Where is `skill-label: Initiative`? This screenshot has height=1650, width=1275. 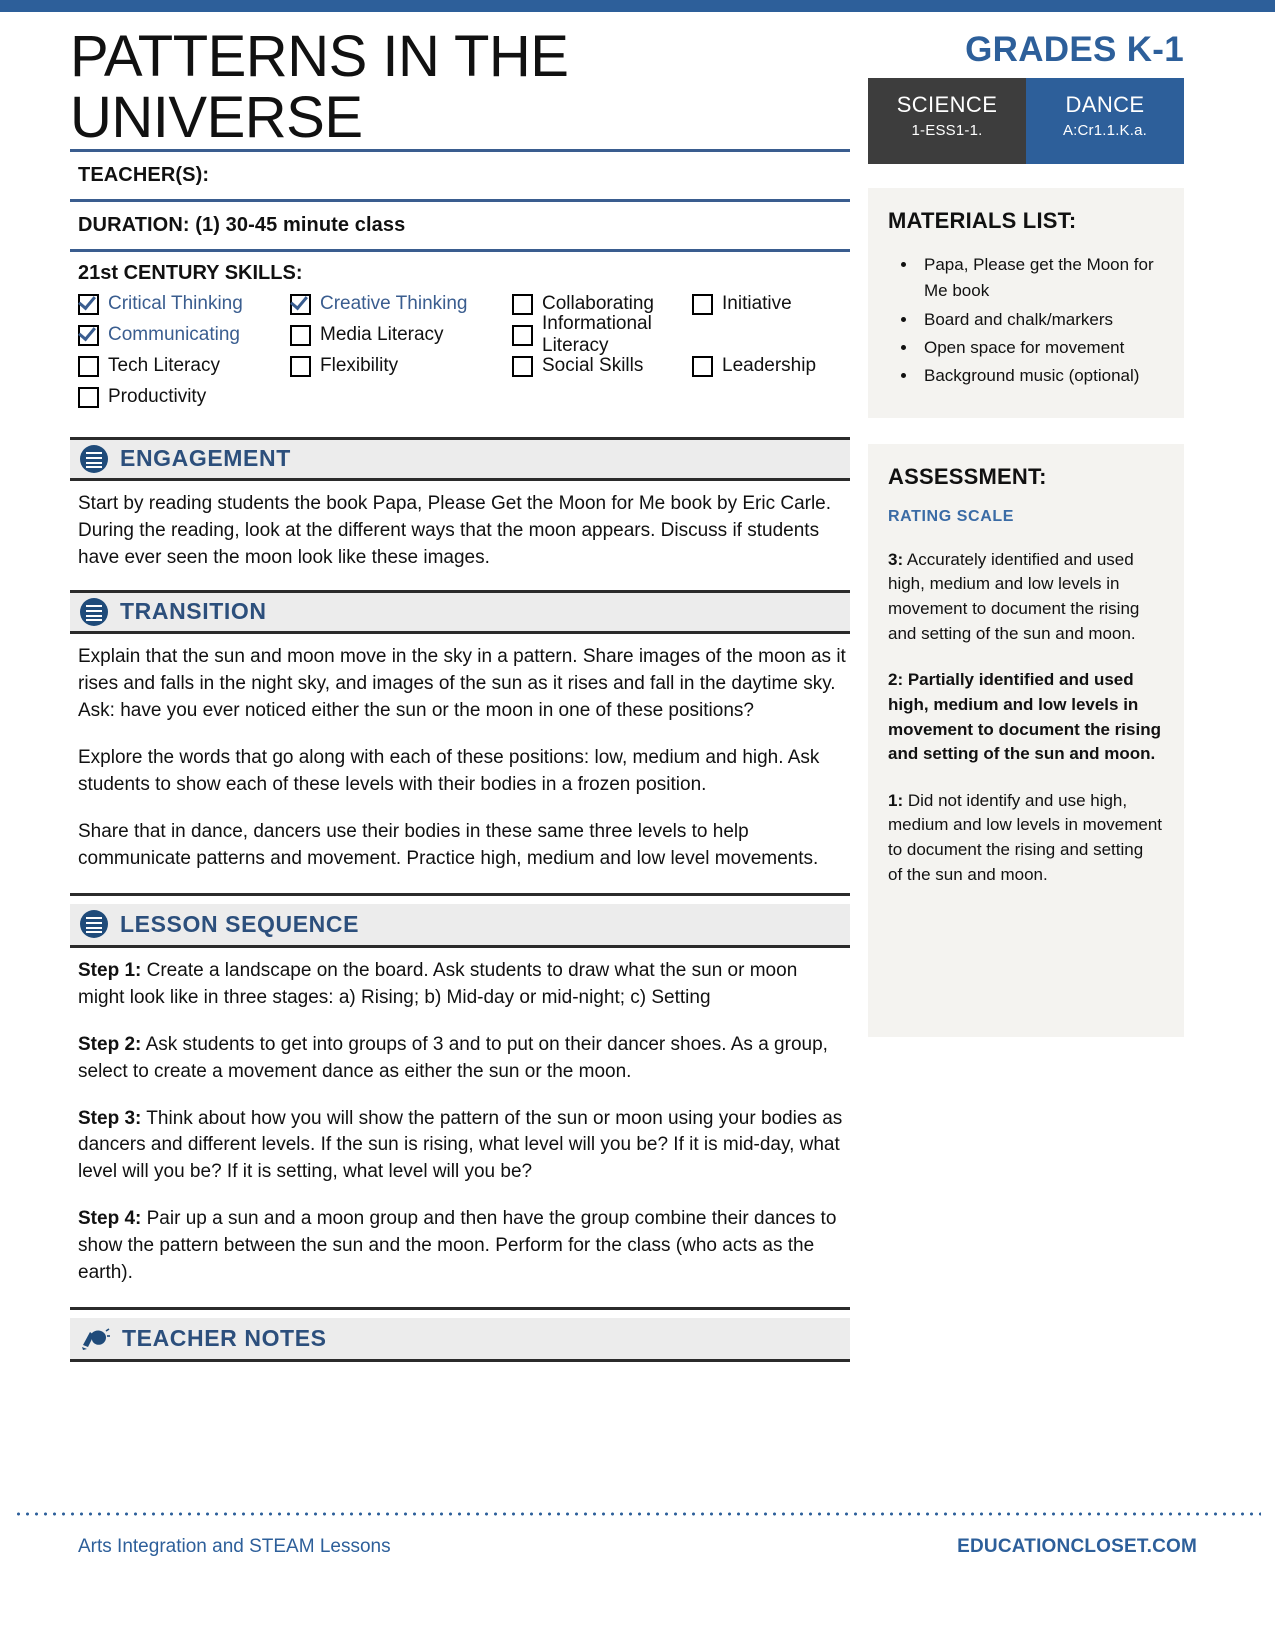
skill-label: Initiative is located at coordinates (757, 304).